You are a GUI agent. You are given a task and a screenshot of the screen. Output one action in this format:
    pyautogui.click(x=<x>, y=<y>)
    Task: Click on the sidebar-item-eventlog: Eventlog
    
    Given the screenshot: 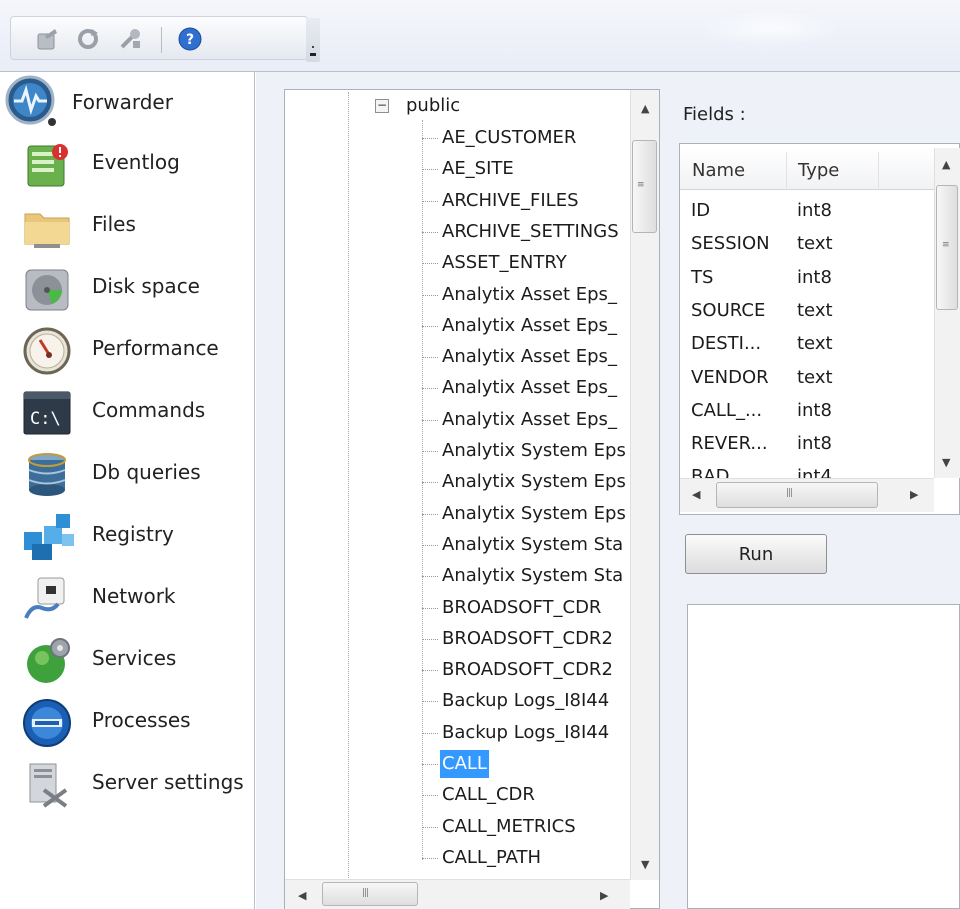 What is the action you would take?
    pyautogui.click(x=125, y=164)
    